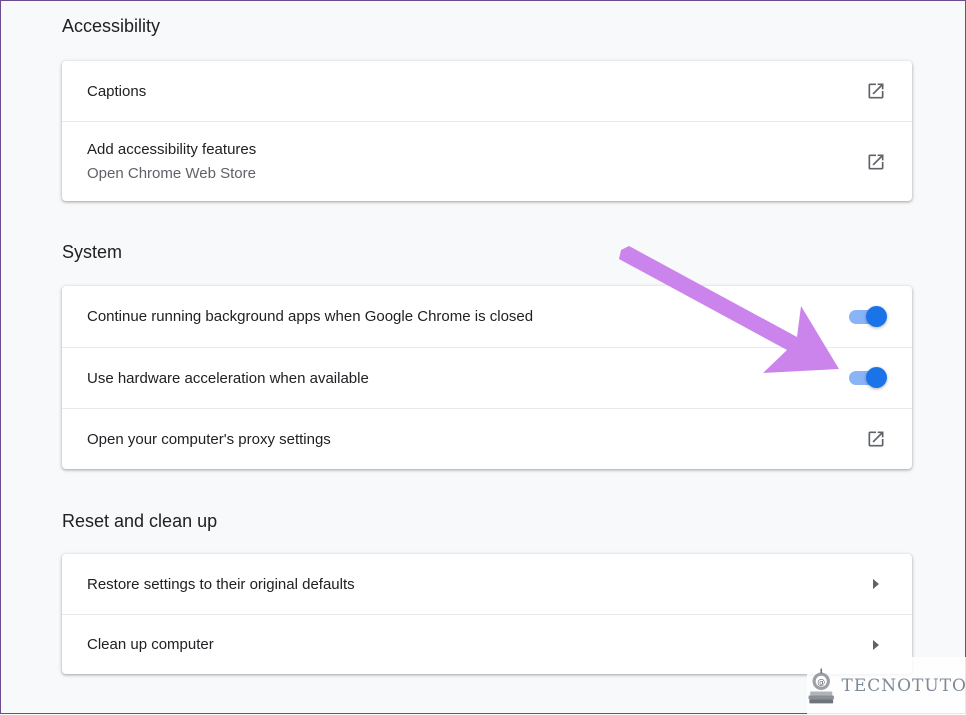 This screenshot has height=715, width=966. I want to click on clean-up-row: Clean up computer, so click(487, 644).